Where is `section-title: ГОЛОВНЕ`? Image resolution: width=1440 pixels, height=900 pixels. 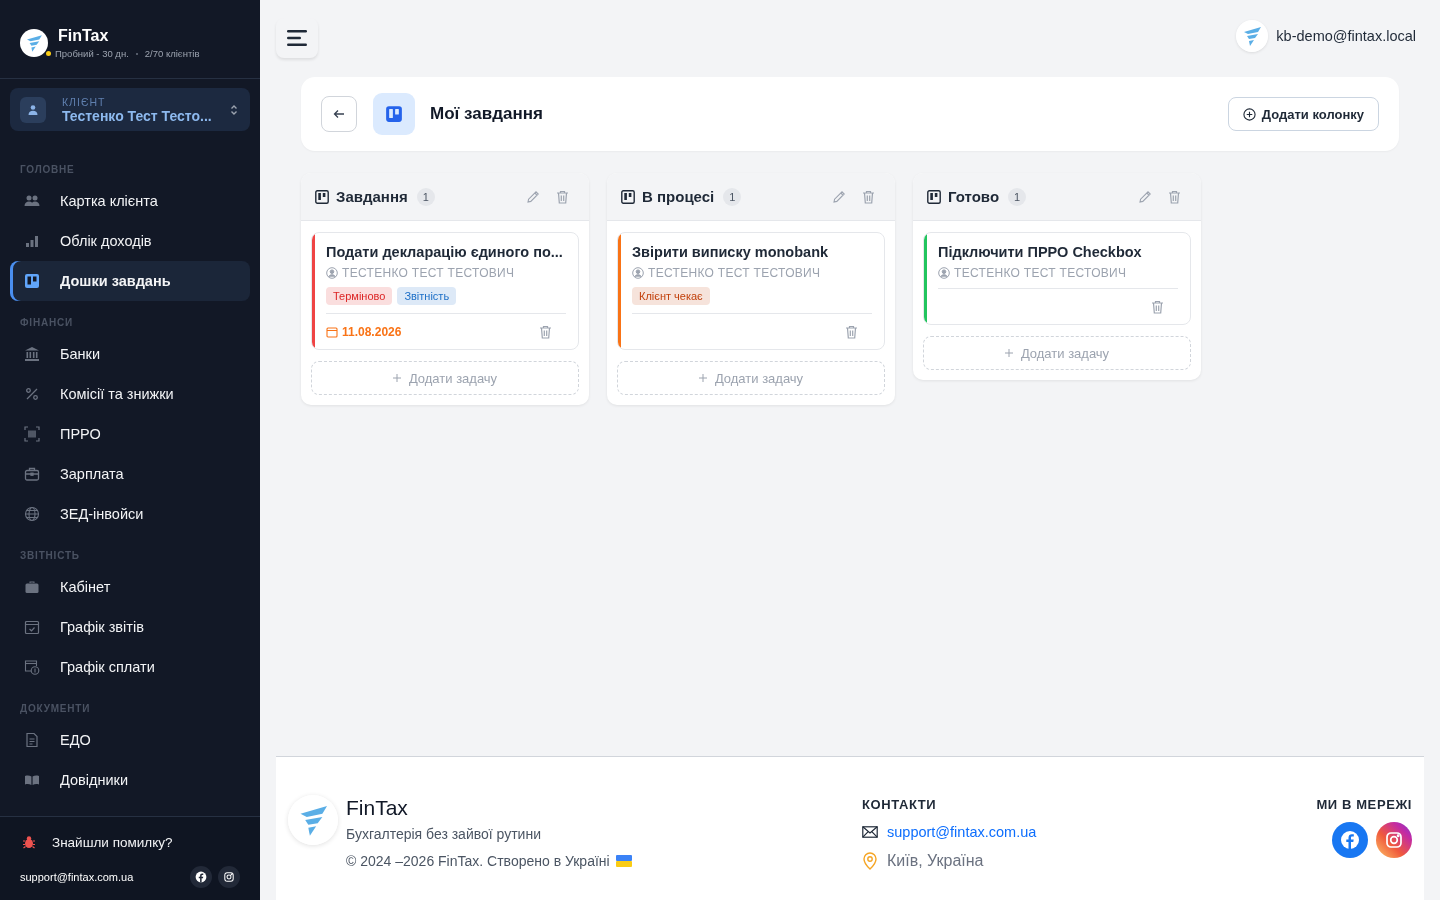 section-title: ГОЛОВНЕ is located at coordinates (47, 170).